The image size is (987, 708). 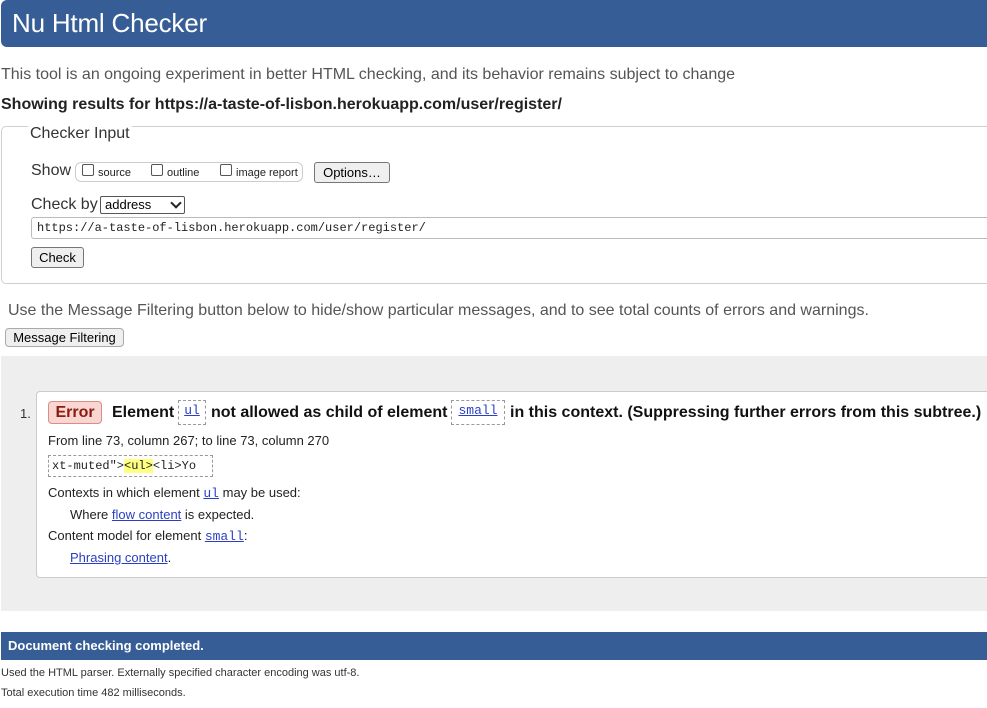 I want to click on error-badge: Error, so click(x=75, y=412).